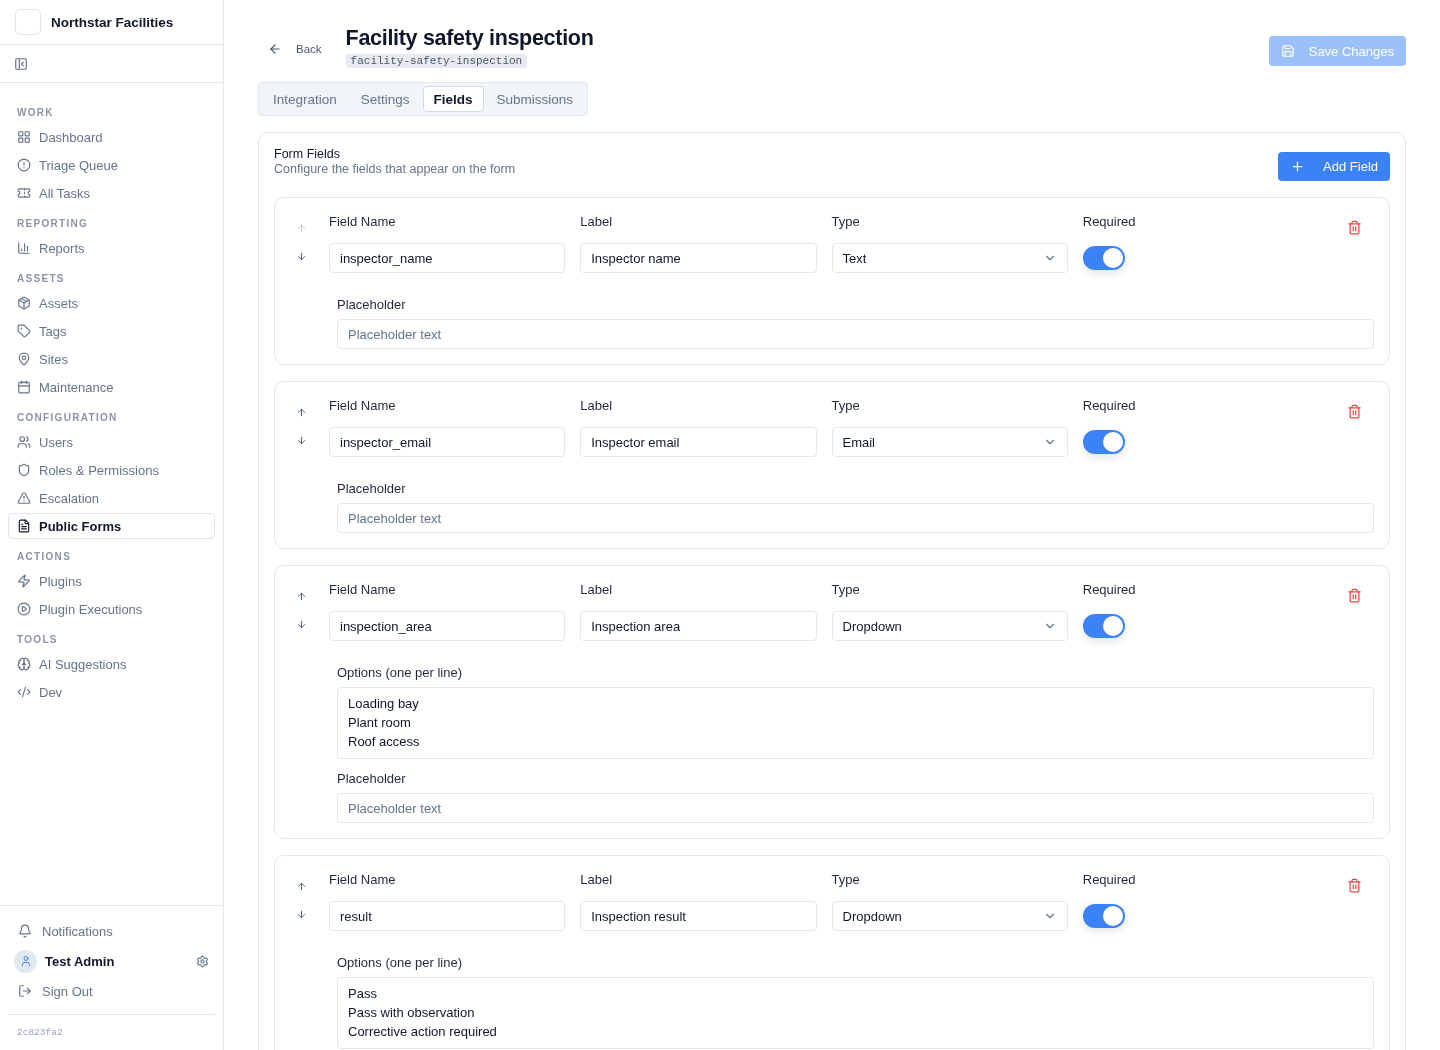 This screenshot has width=1440, height=1050. Describe the element at coordinates (111, 470) in the screenshot. I see `nav-item: Roles & Permissions` at that location.